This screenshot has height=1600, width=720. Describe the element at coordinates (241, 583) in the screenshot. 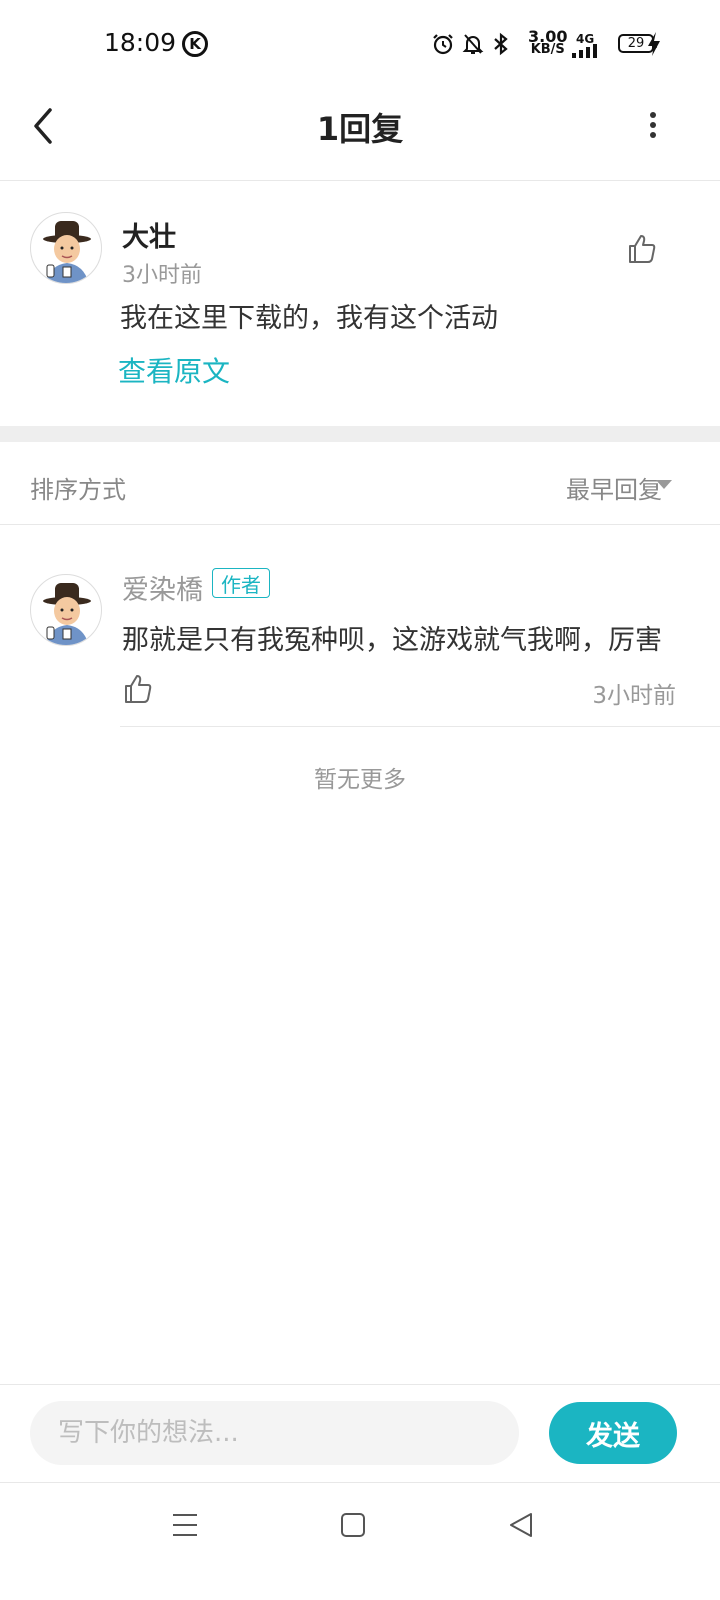

I see `author-badge: 作者` at that location.